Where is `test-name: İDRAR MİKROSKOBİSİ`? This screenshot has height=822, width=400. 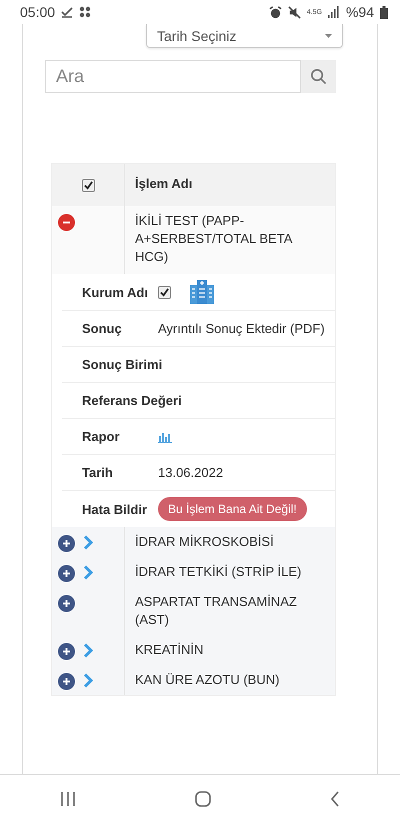 test-name: İDRAR MİKROSKOBİSİ is located at coordinates (204, 542).